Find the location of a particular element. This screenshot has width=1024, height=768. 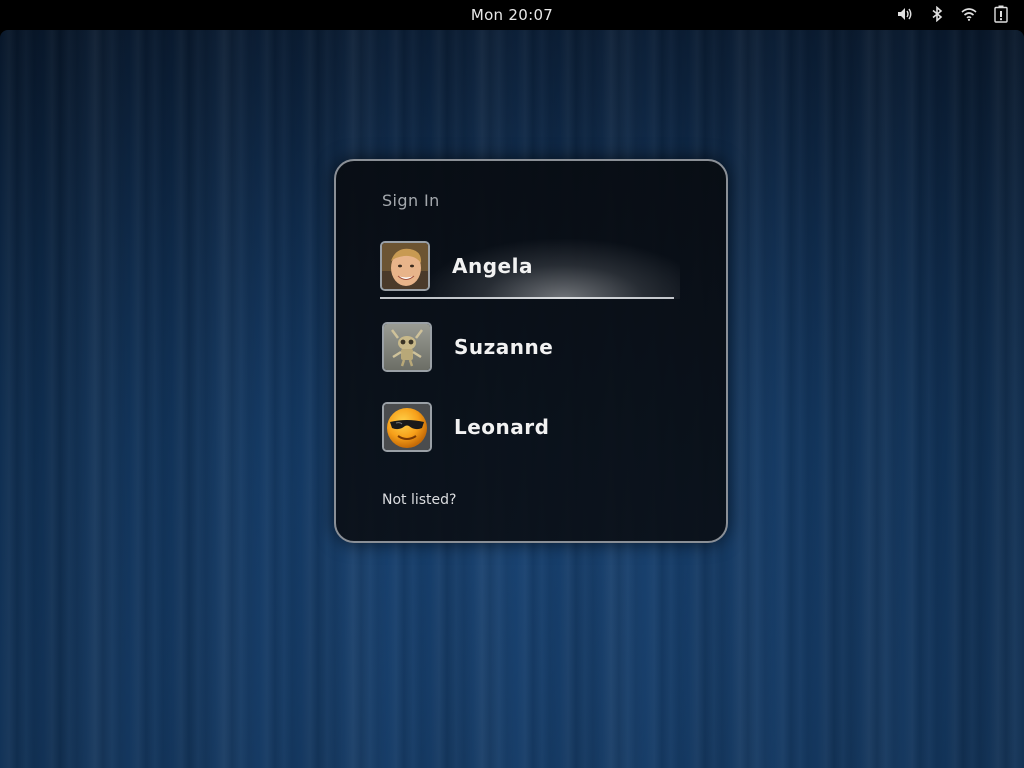

top-panel: Mon 20:07 is located at coordinates (512, 15).